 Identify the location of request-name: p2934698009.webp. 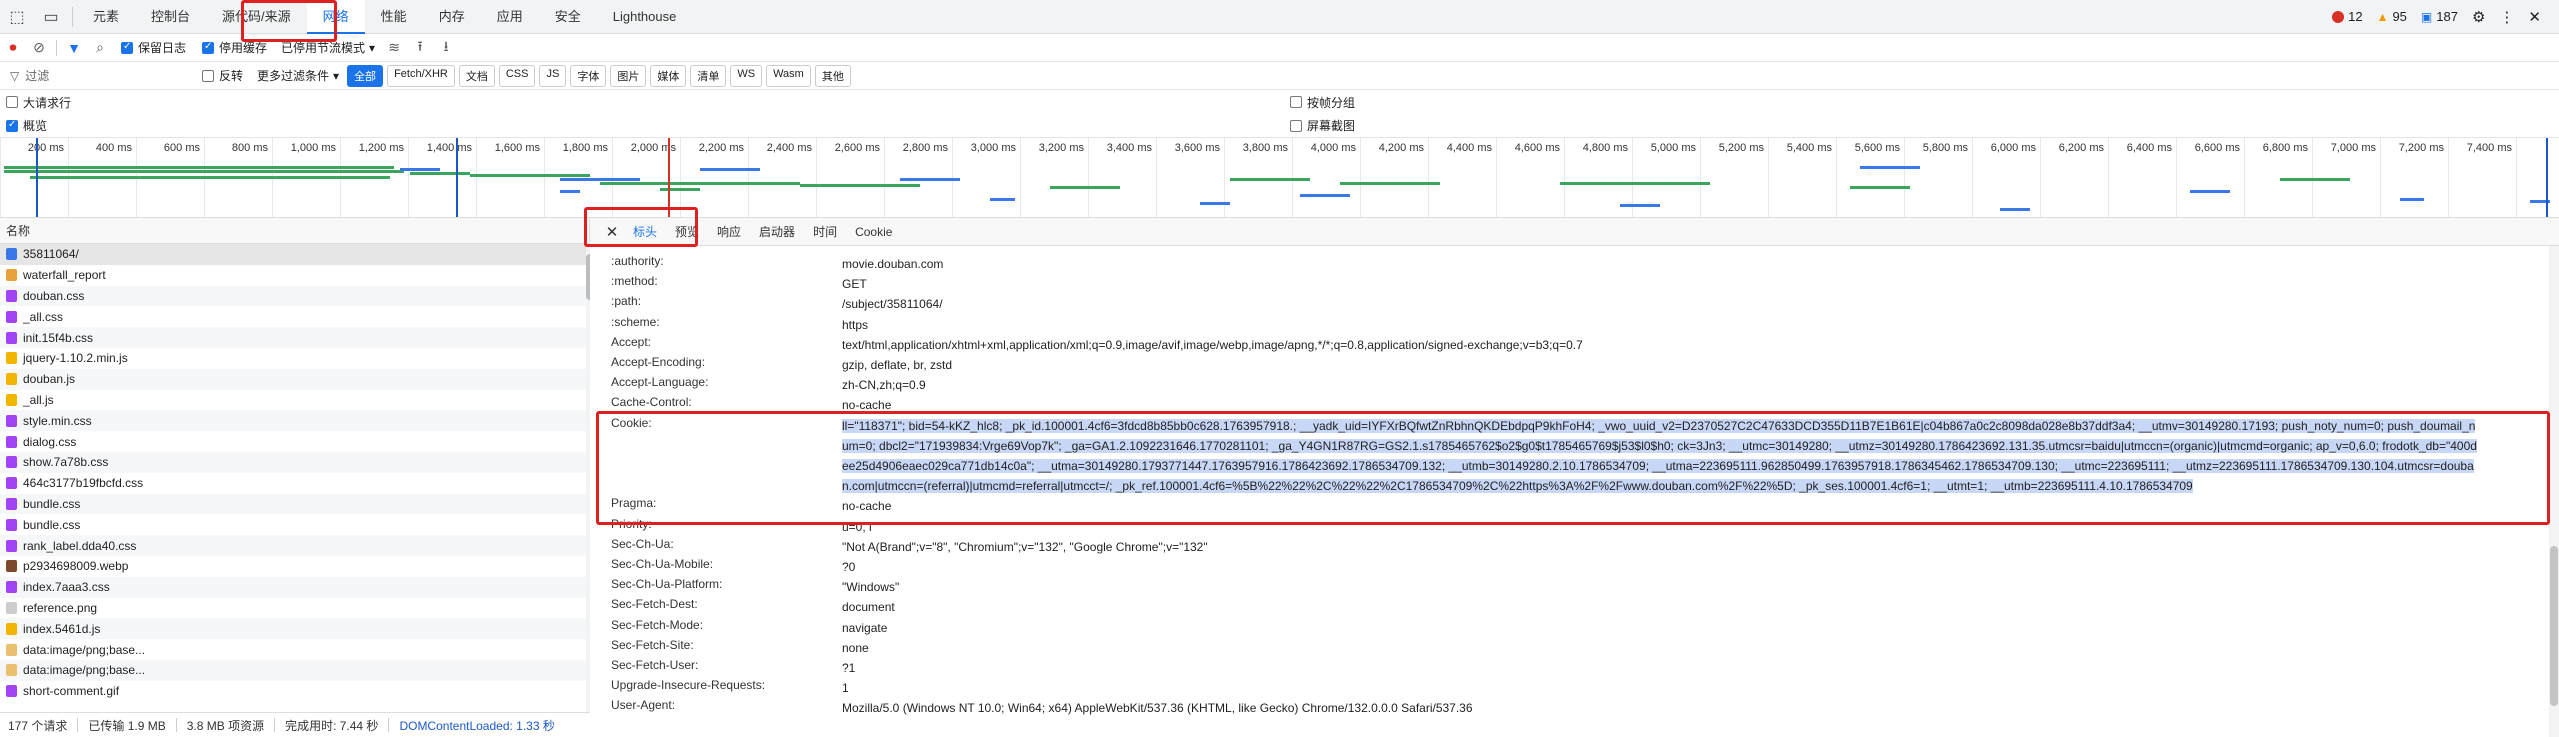
(76, 566).